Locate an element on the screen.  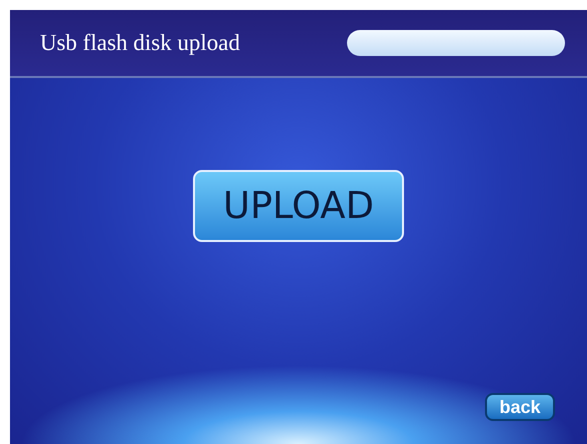
window-title: Usb flash disk upload is located at coordinates (140, 42).